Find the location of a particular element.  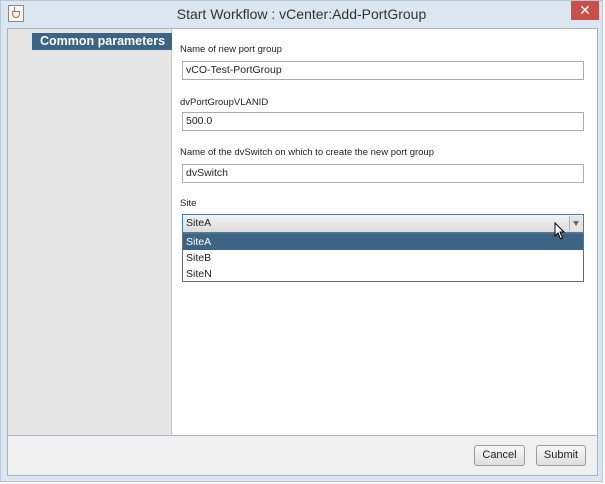

vlan-id-field: 500.0 is located at coordinates (383, 121).